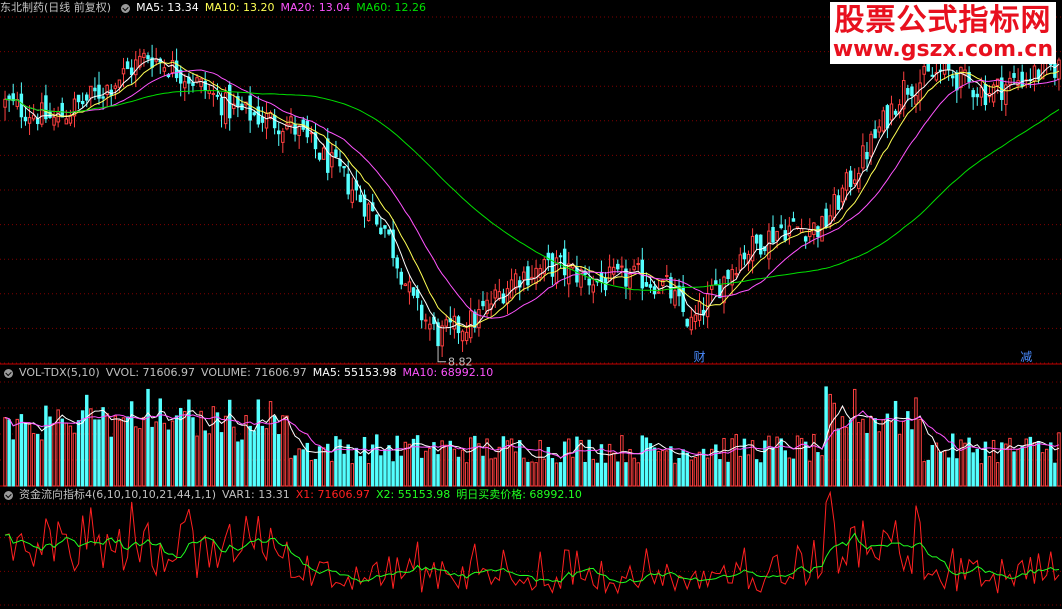 This screenshot has width=1062, height=609. I want to click on volume-settings-icon, so click(8, 373).